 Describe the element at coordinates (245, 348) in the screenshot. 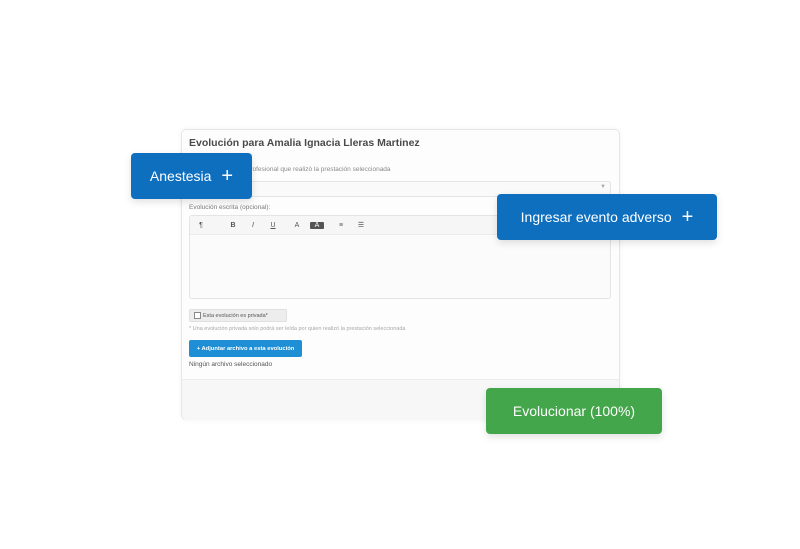

I see `attach-file-button: + Adjuntar archivo a esta evolución` at that location.